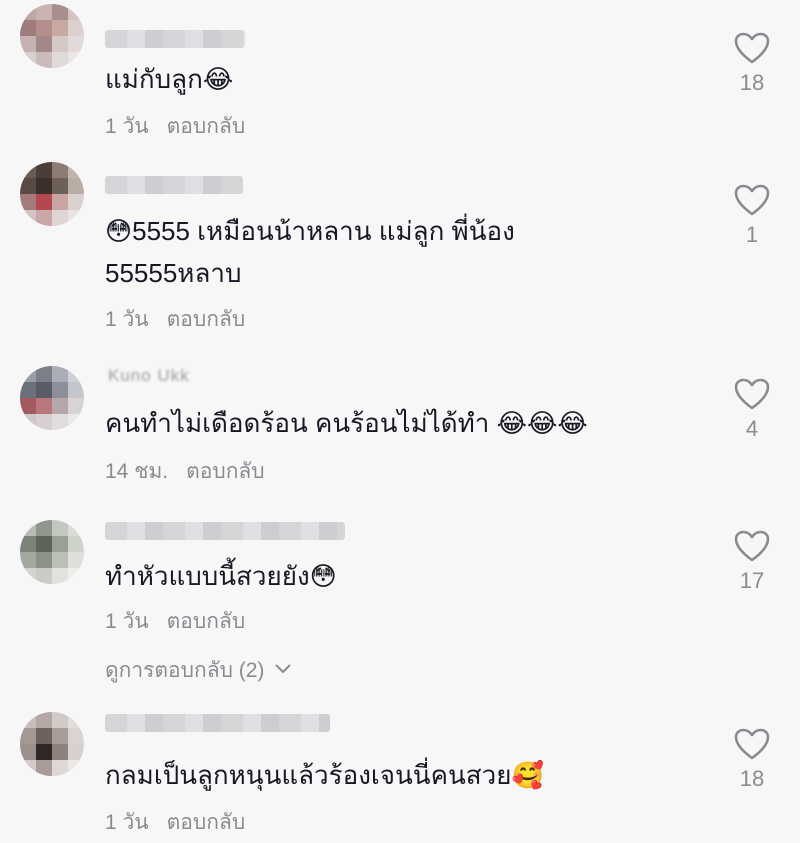 The image size is (800, 843). I want to click on comment-meta: 14 ชม. ตอบกลับ, so click(194, 471).